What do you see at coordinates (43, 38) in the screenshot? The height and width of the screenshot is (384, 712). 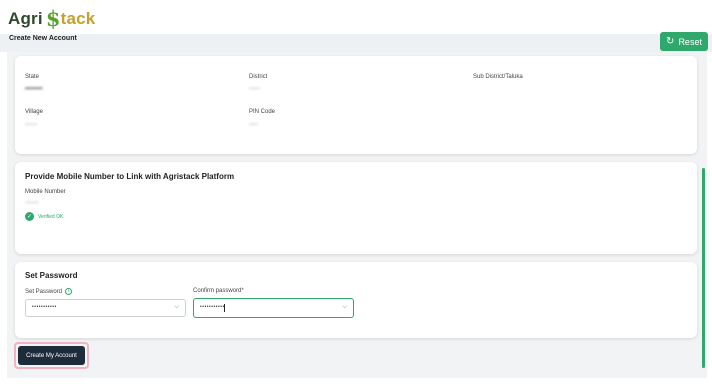 I see `page-title: Create New Account` at bounding box center [43, 38].